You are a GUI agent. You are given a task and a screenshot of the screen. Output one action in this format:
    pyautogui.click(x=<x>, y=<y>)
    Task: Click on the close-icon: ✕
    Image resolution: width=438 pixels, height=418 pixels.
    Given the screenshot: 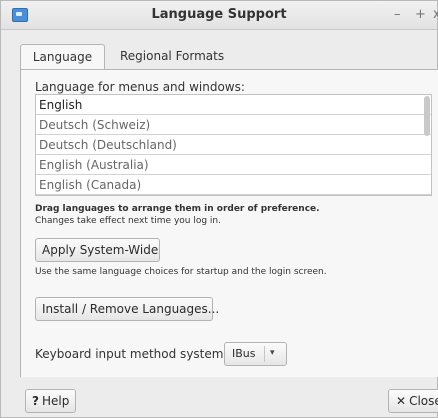 What is the action you would take?
    pyautogui.click(x=401, y=401)
    